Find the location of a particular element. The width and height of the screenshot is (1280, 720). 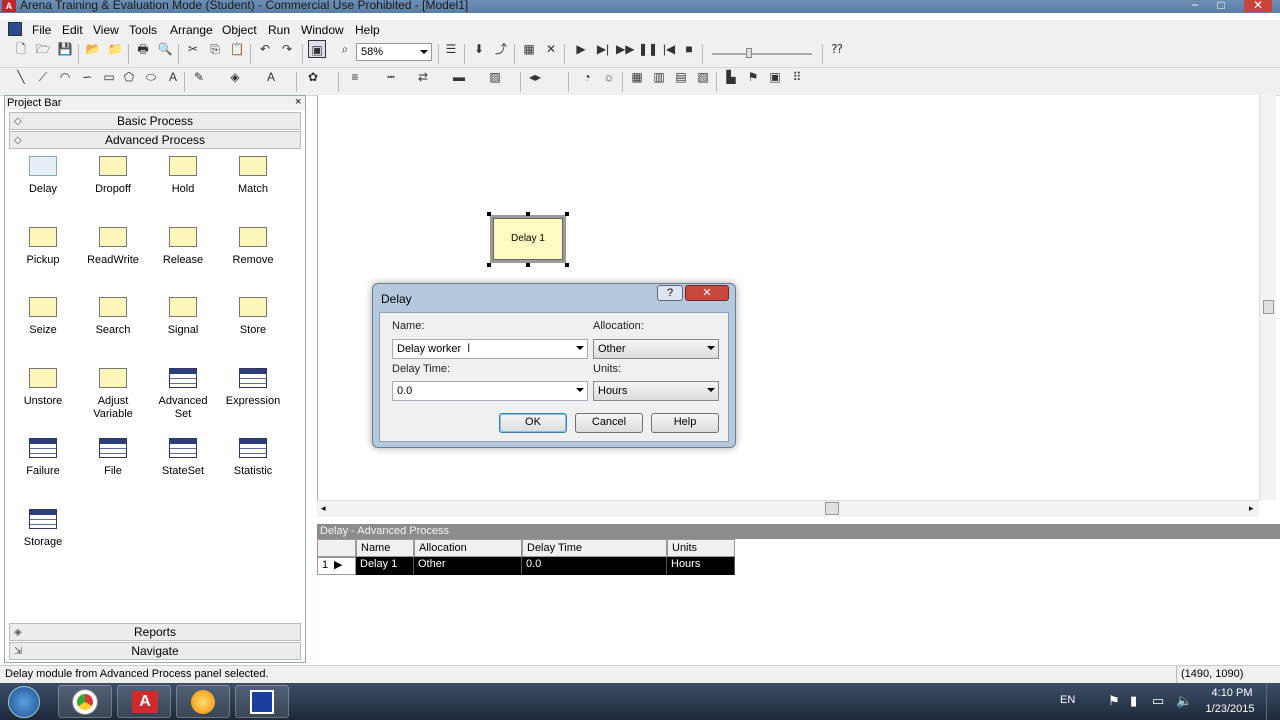

module-readwrite: ReadWrite is located at coordinates (113, 256).